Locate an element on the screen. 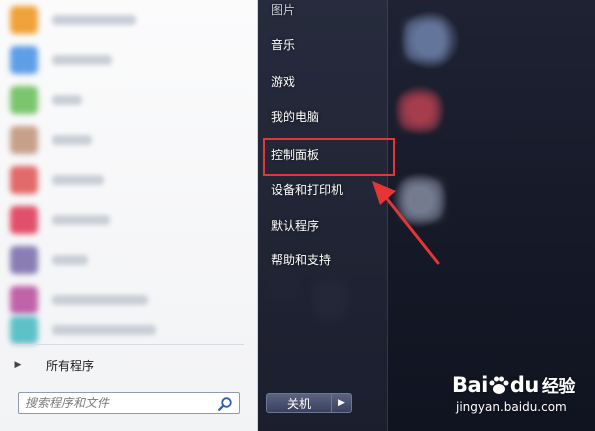  paw-icon is located at coordinates (499, 385).